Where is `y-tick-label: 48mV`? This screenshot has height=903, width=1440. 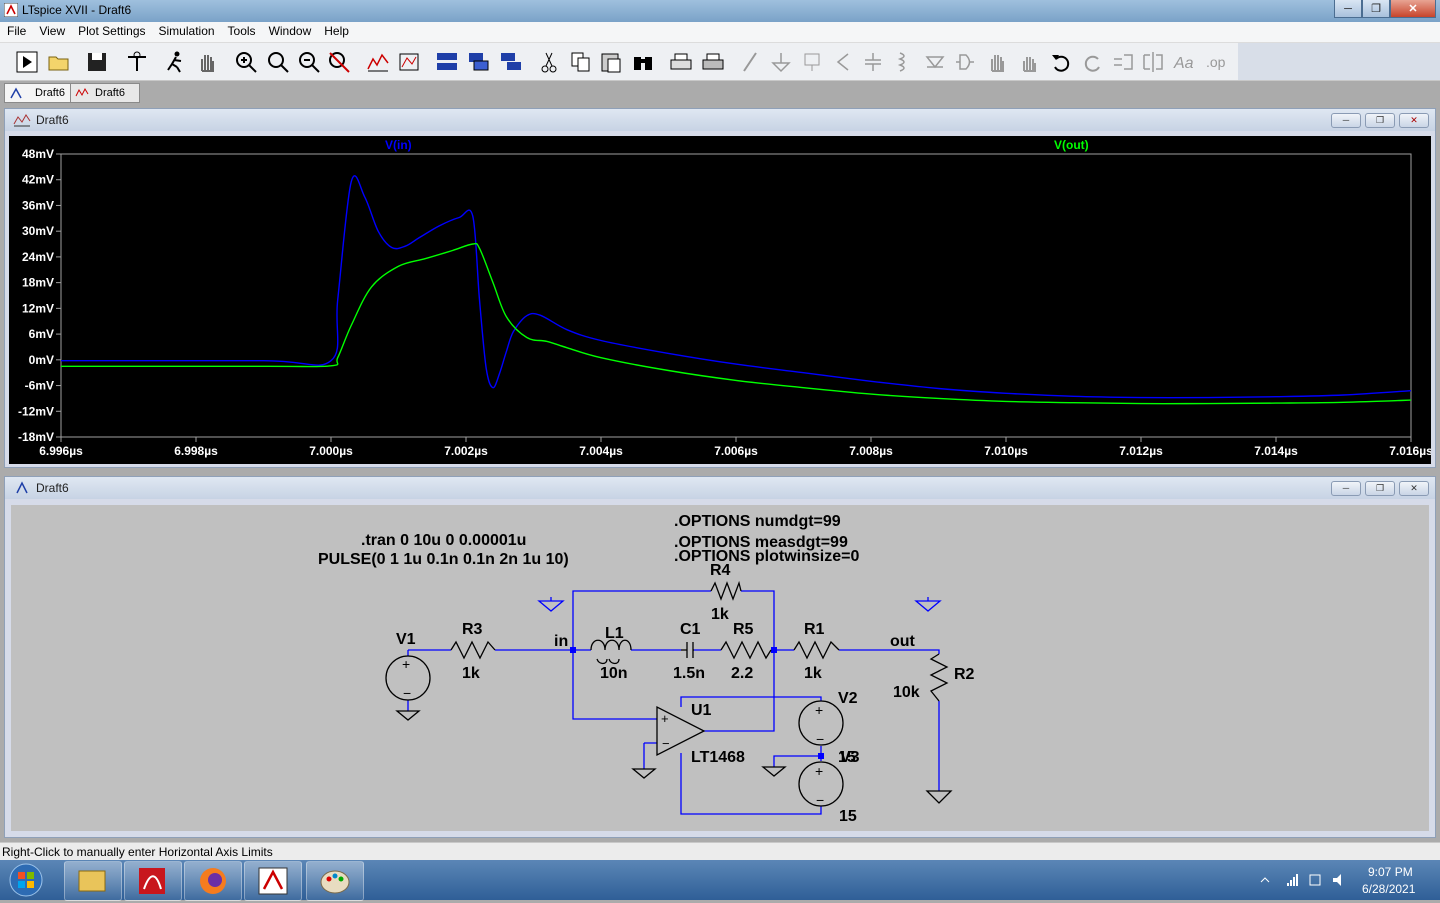
y-tick-label: 48mV is located at coordinates (38, 154).